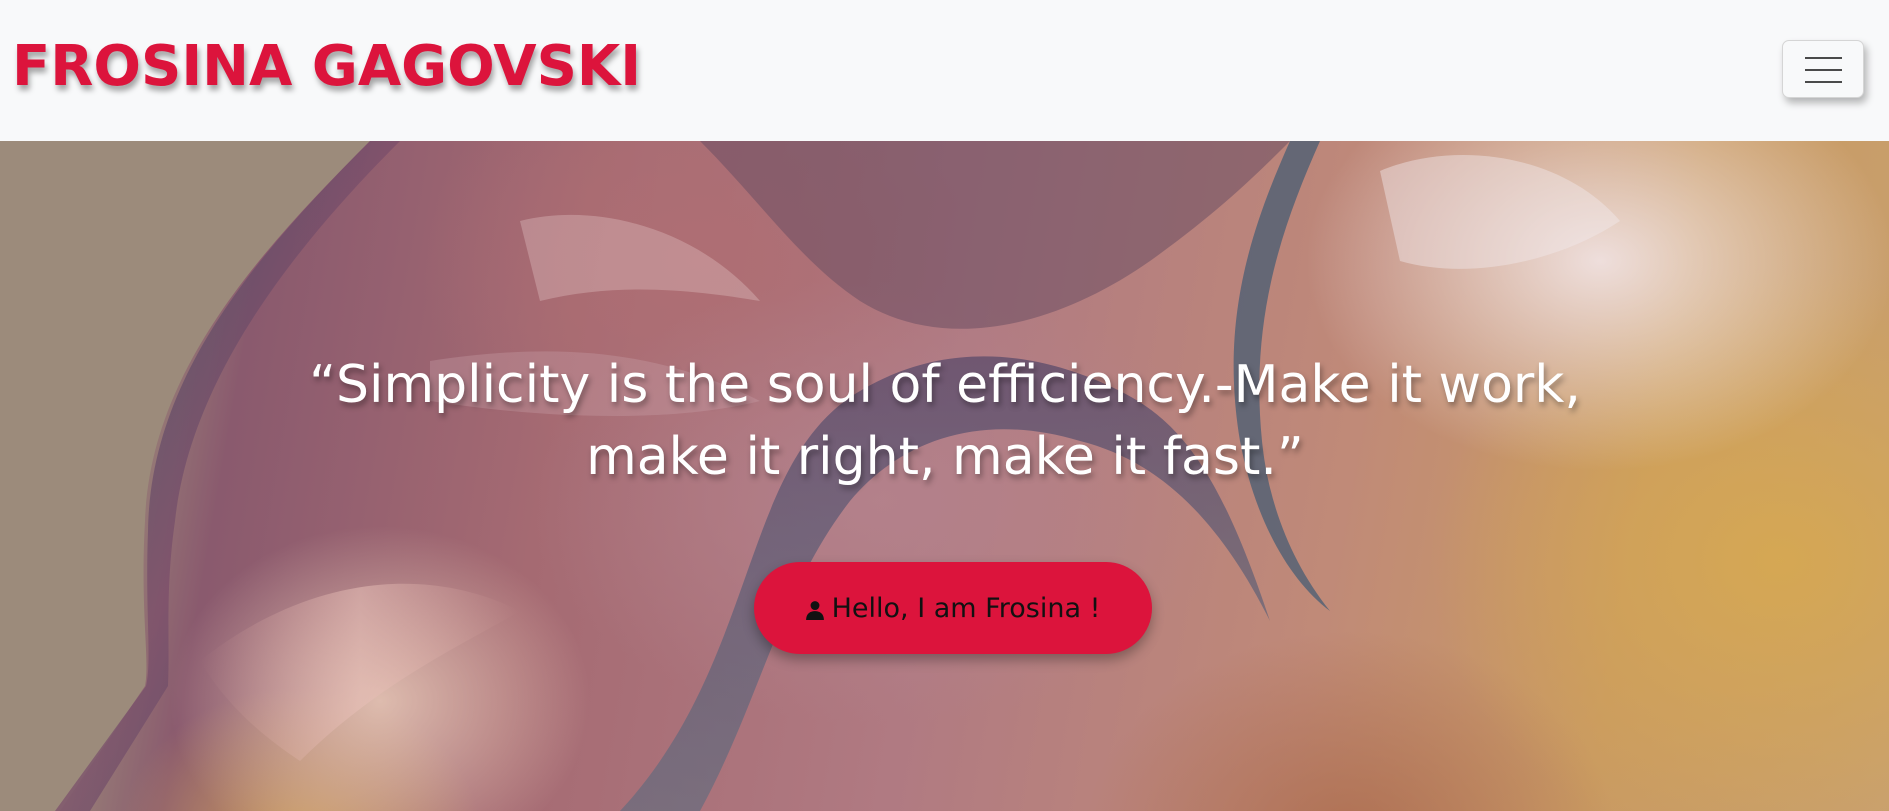 This screenshot has width=1889, height=811. I want to click on brand-logo-link: FROSINA GAGOVSKI, so click(326, 67).